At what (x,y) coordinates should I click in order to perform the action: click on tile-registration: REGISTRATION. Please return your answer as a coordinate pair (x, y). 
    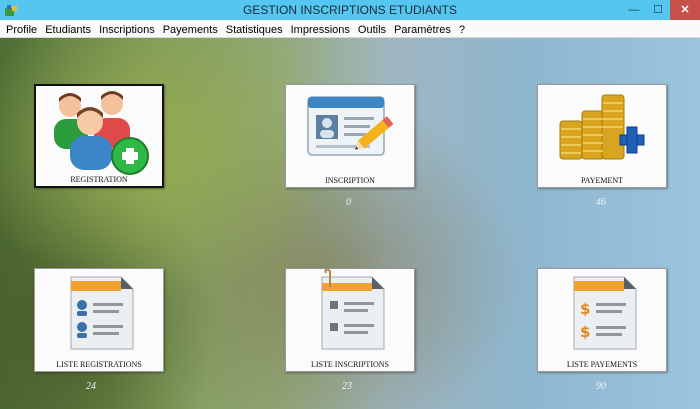
    Looking at the image, I should click on (99, 136).